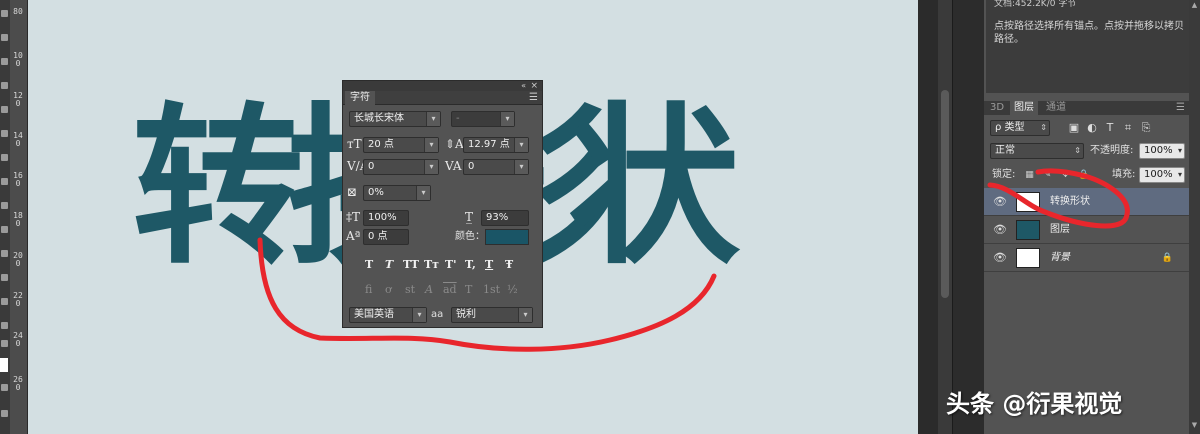 This screenshot has height=434, width=1200. What do you see at coordinates (1037, 151) in the screenshot?
I see `blend-mode-select: 正常 ⇕` at bounding box center [1037, 151].